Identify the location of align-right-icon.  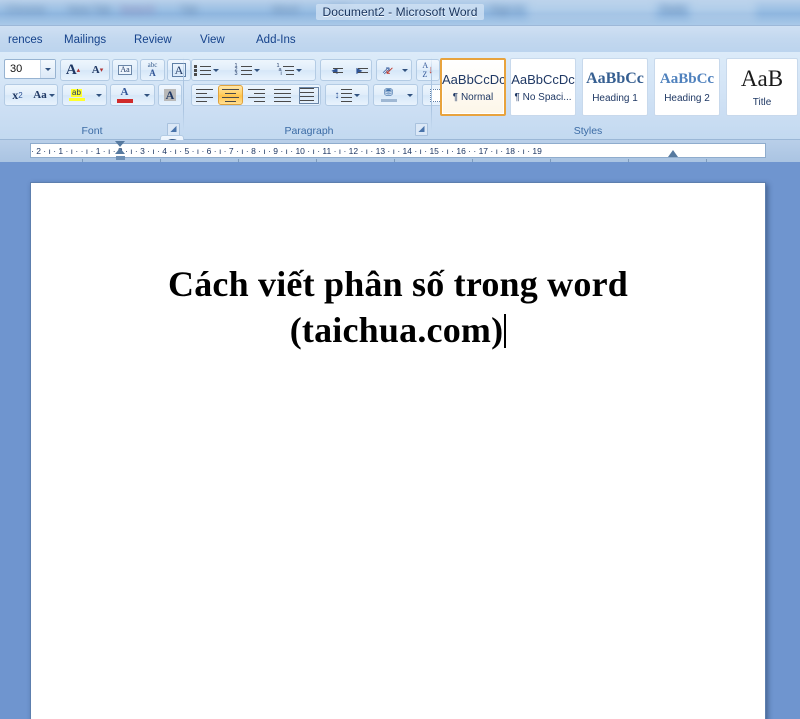
(256, 95).